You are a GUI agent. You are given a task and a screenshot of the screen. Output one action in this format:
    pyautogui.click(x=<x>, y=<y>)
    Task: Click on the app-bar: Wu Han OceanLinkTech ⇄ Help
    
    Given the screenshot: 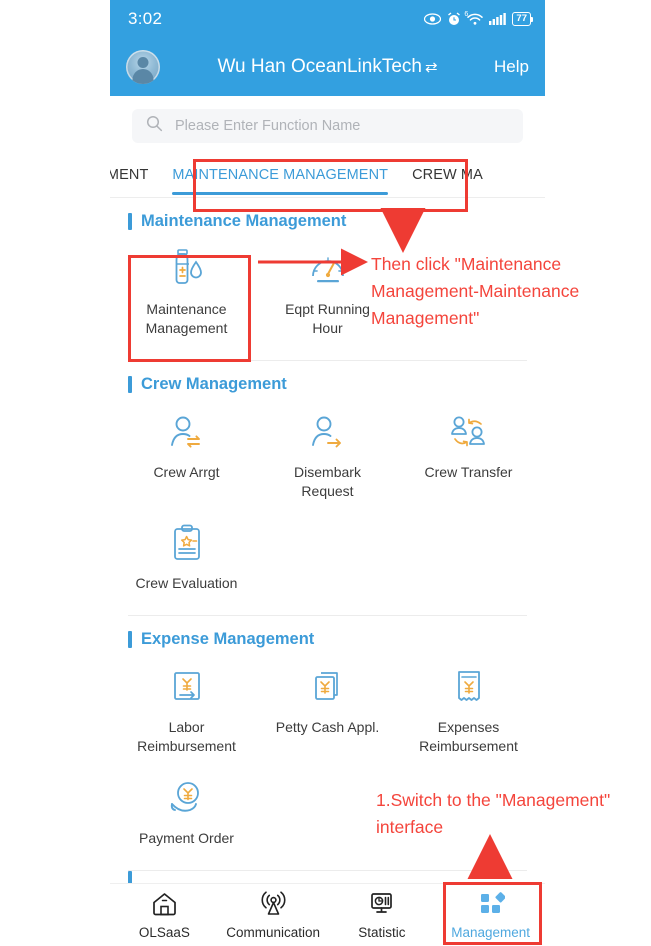 What is the action you would take?
    pyautogui.click(x=327, y=67)
    